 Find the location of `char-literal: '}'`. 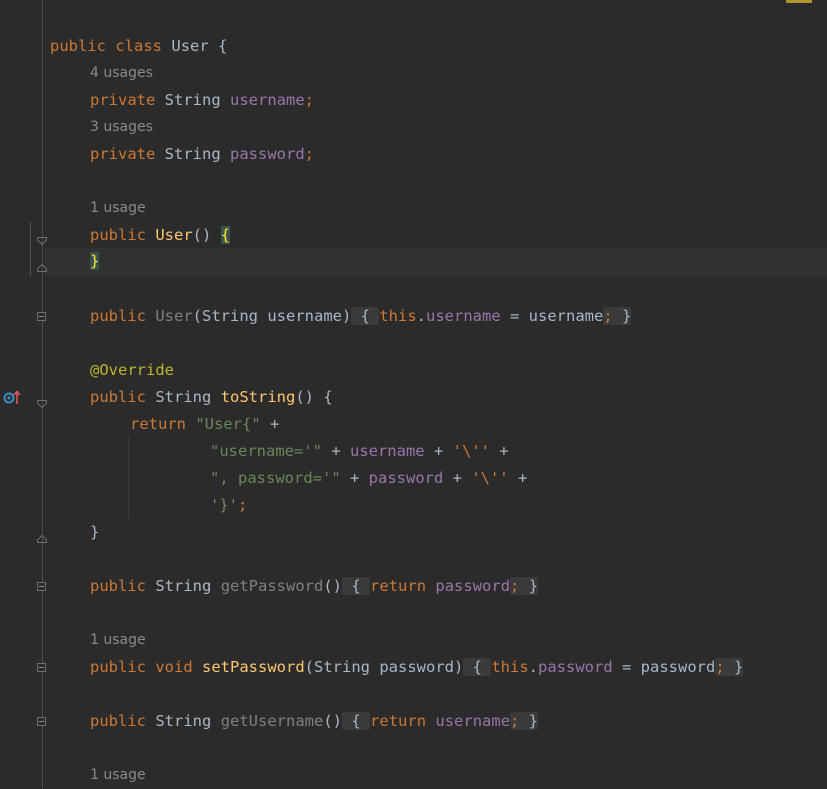

char-literal: '}' is located at coordinates (224, 505).